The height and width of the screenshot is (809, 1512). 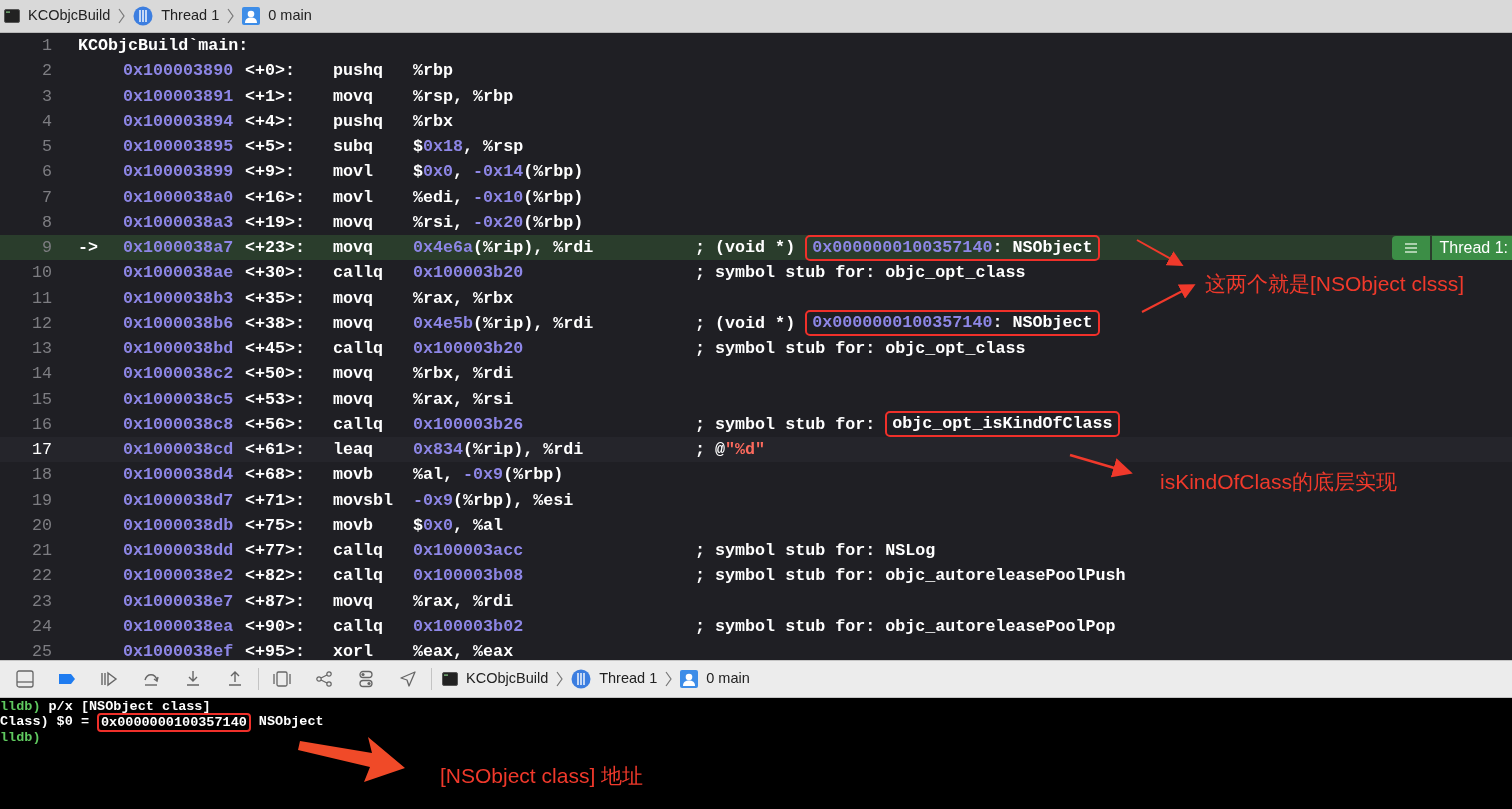 What do you see at coordinates (41, 273) in the screenshot?
I see `line-number: 10` at bounding box center [41, 273].